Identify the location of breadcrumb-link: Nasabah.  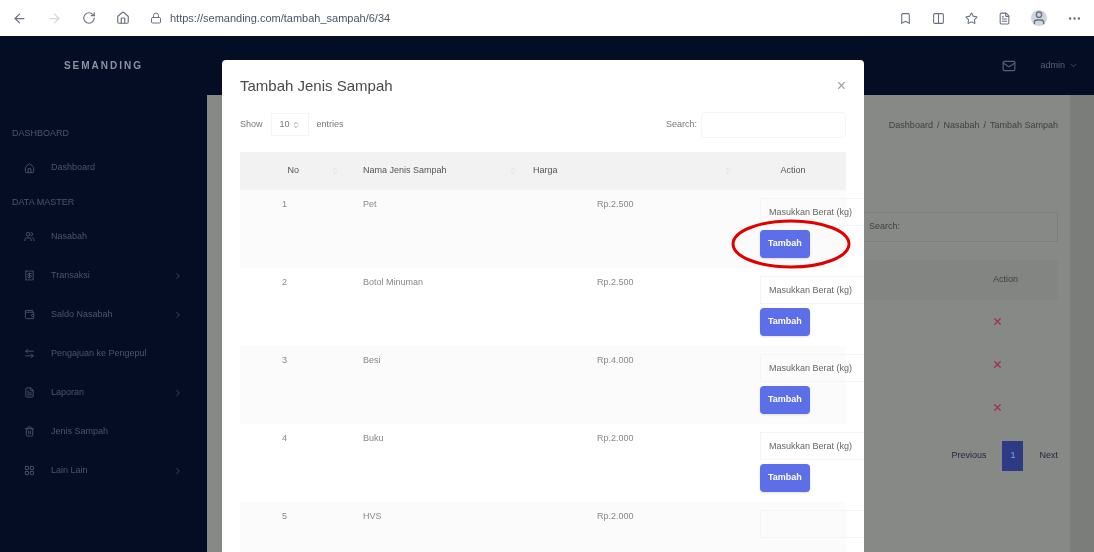
(961, 126).